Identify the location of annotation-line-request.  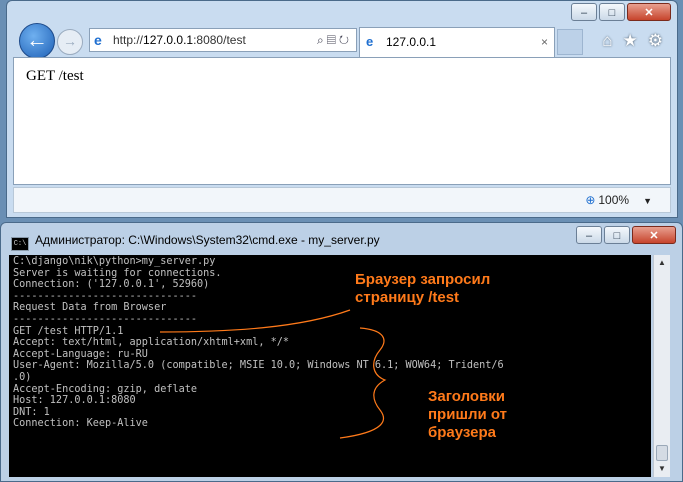
(255, 321).